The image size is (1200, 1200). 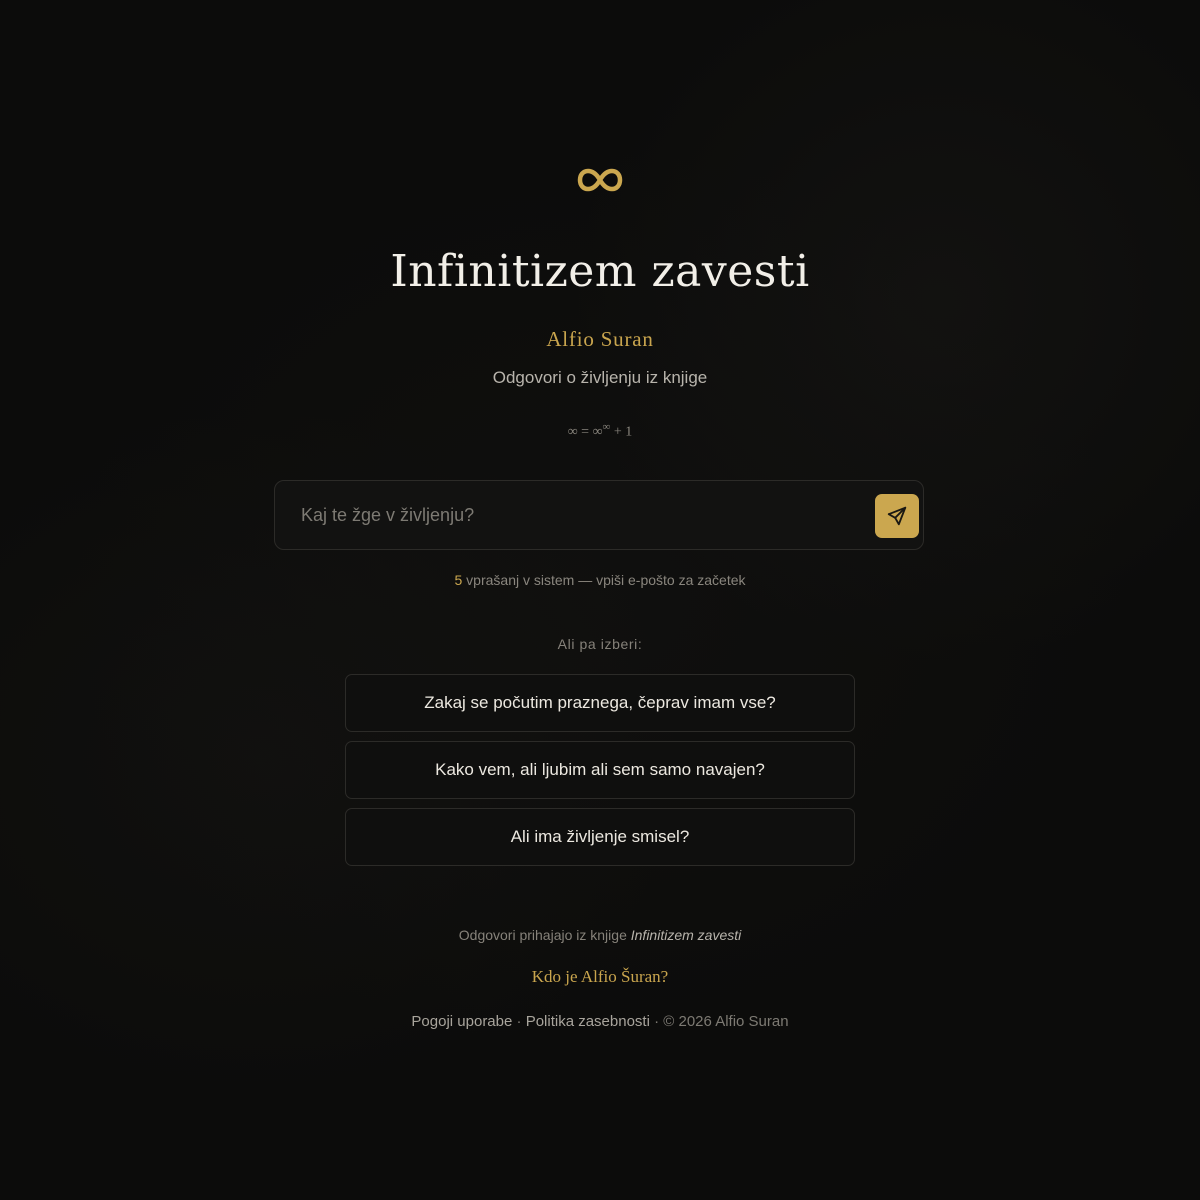 I want to click on page-title: Infinitizem zavesti, so click(x=600, y=271).